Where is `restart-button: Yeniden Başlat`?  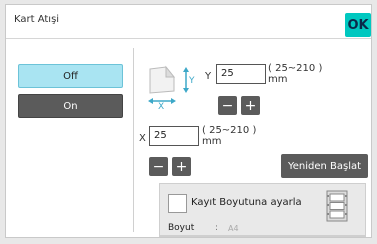 restart-button: Yeniden Başlat is located at coordinates (324, 166).